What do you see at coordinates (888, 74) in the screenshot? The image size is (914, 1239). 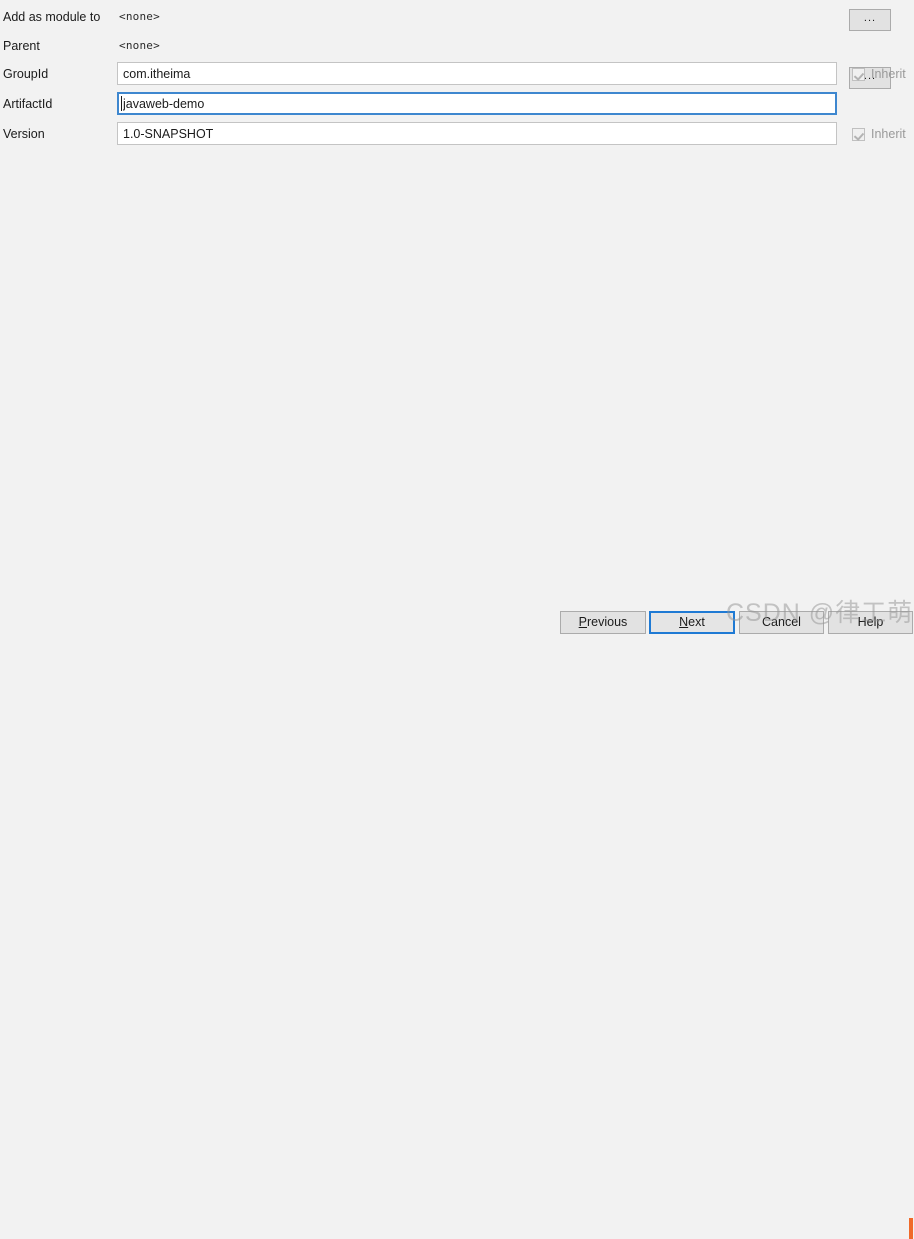 I see `groupid-inherit-label: Inherit` at bounding box center [888, 74].